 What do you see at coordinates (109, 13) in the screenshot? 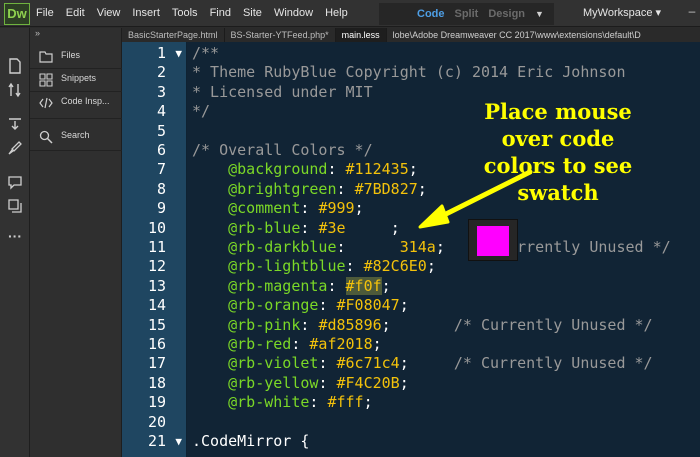
I see `menu-view: View` at bounding box center [109, 13].